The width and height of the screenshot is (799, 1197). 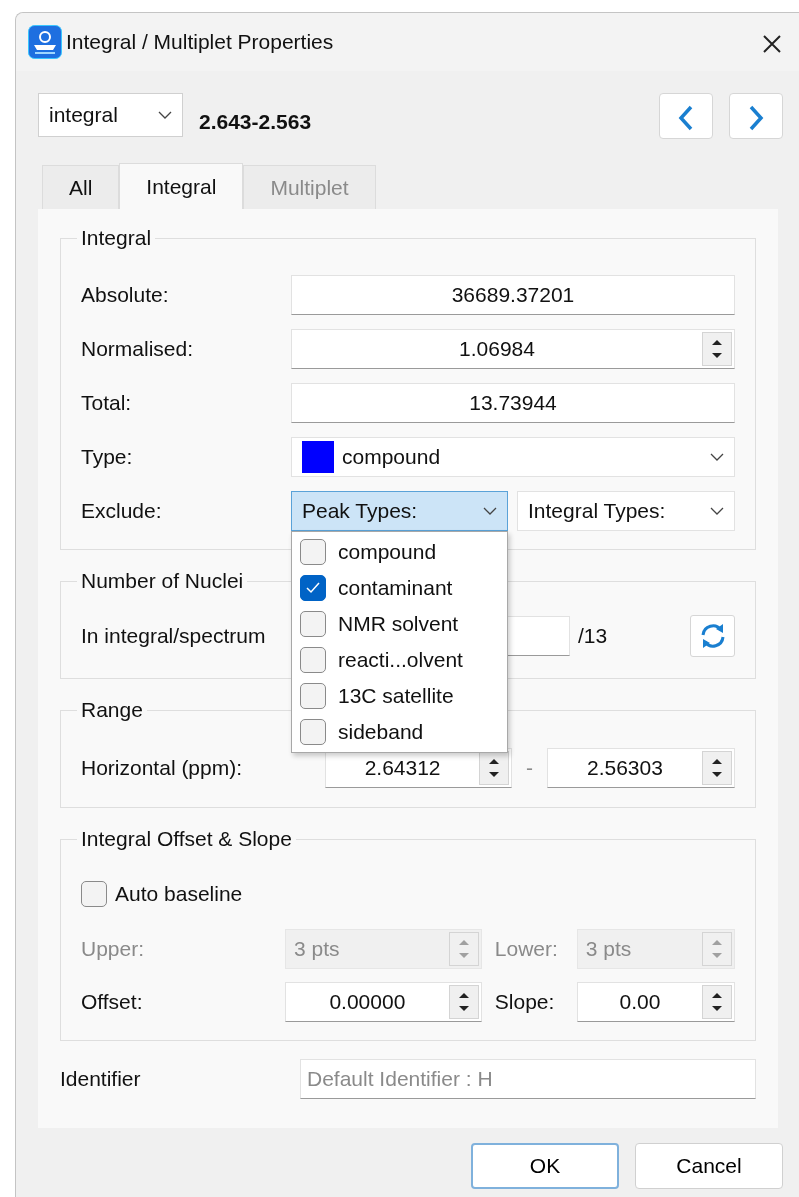 What do you see at coordinates (179, 894) in the screenshot?
I see `checkbox-label: Auto baseline` at bounding box center [179, 894].